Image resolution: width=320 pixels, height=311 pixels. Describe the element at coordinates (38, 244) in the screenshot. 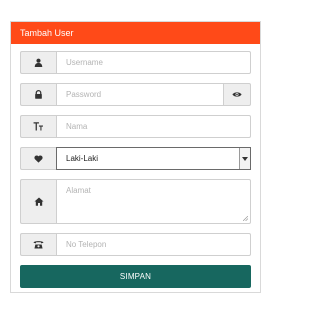

I see `phone-icon` at that location.